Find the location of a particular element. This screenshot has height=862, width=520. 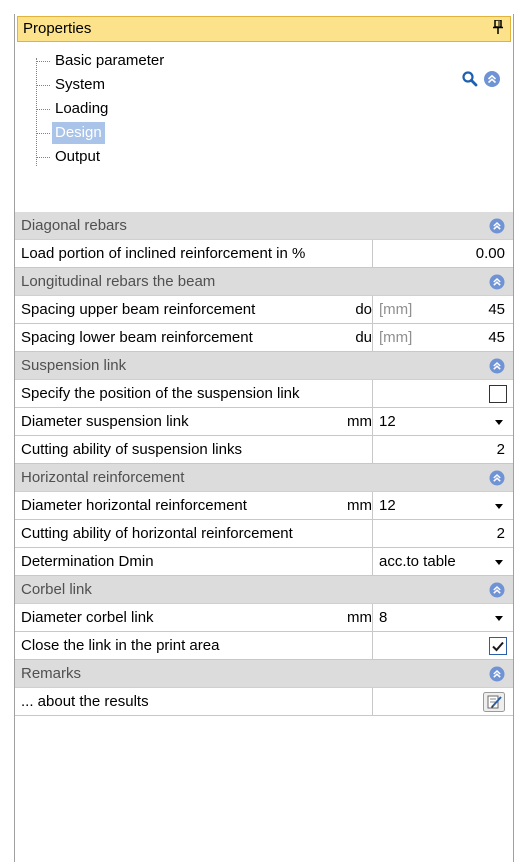

row-cutting-suspension: Cutting ability of suspension links 2 is located at coordinates (264, 450).